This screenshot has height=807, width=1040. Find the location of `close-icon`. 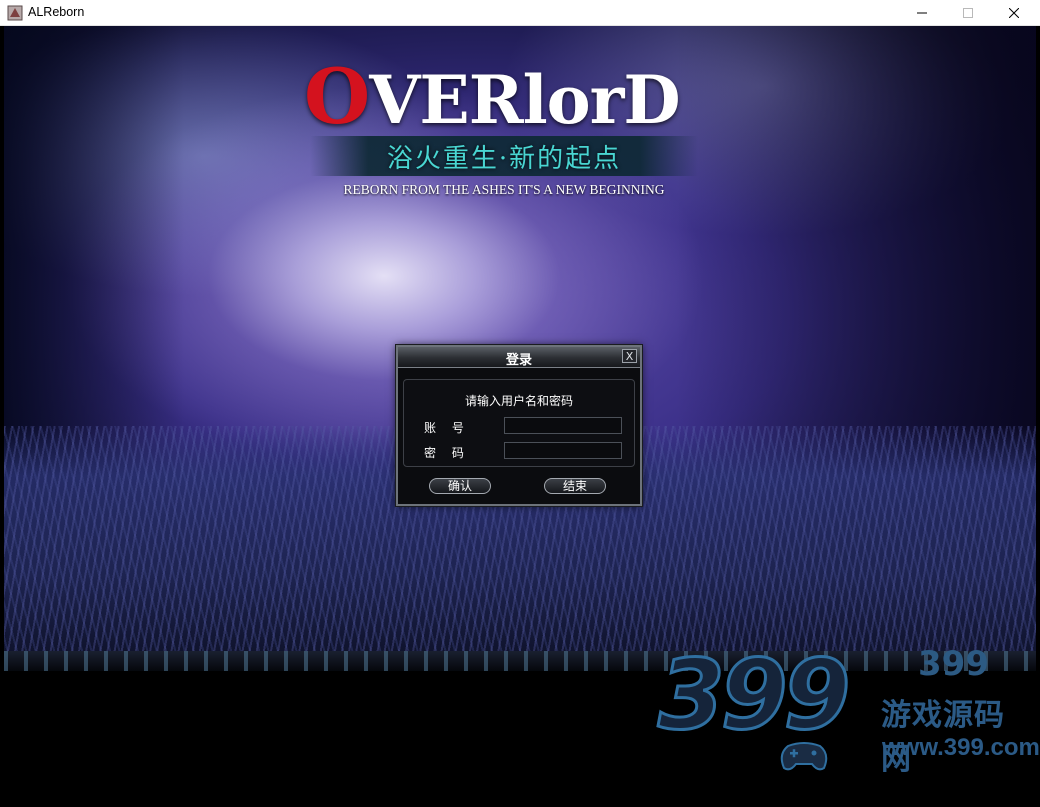

close-icon is located at coordinates (1014, 13).